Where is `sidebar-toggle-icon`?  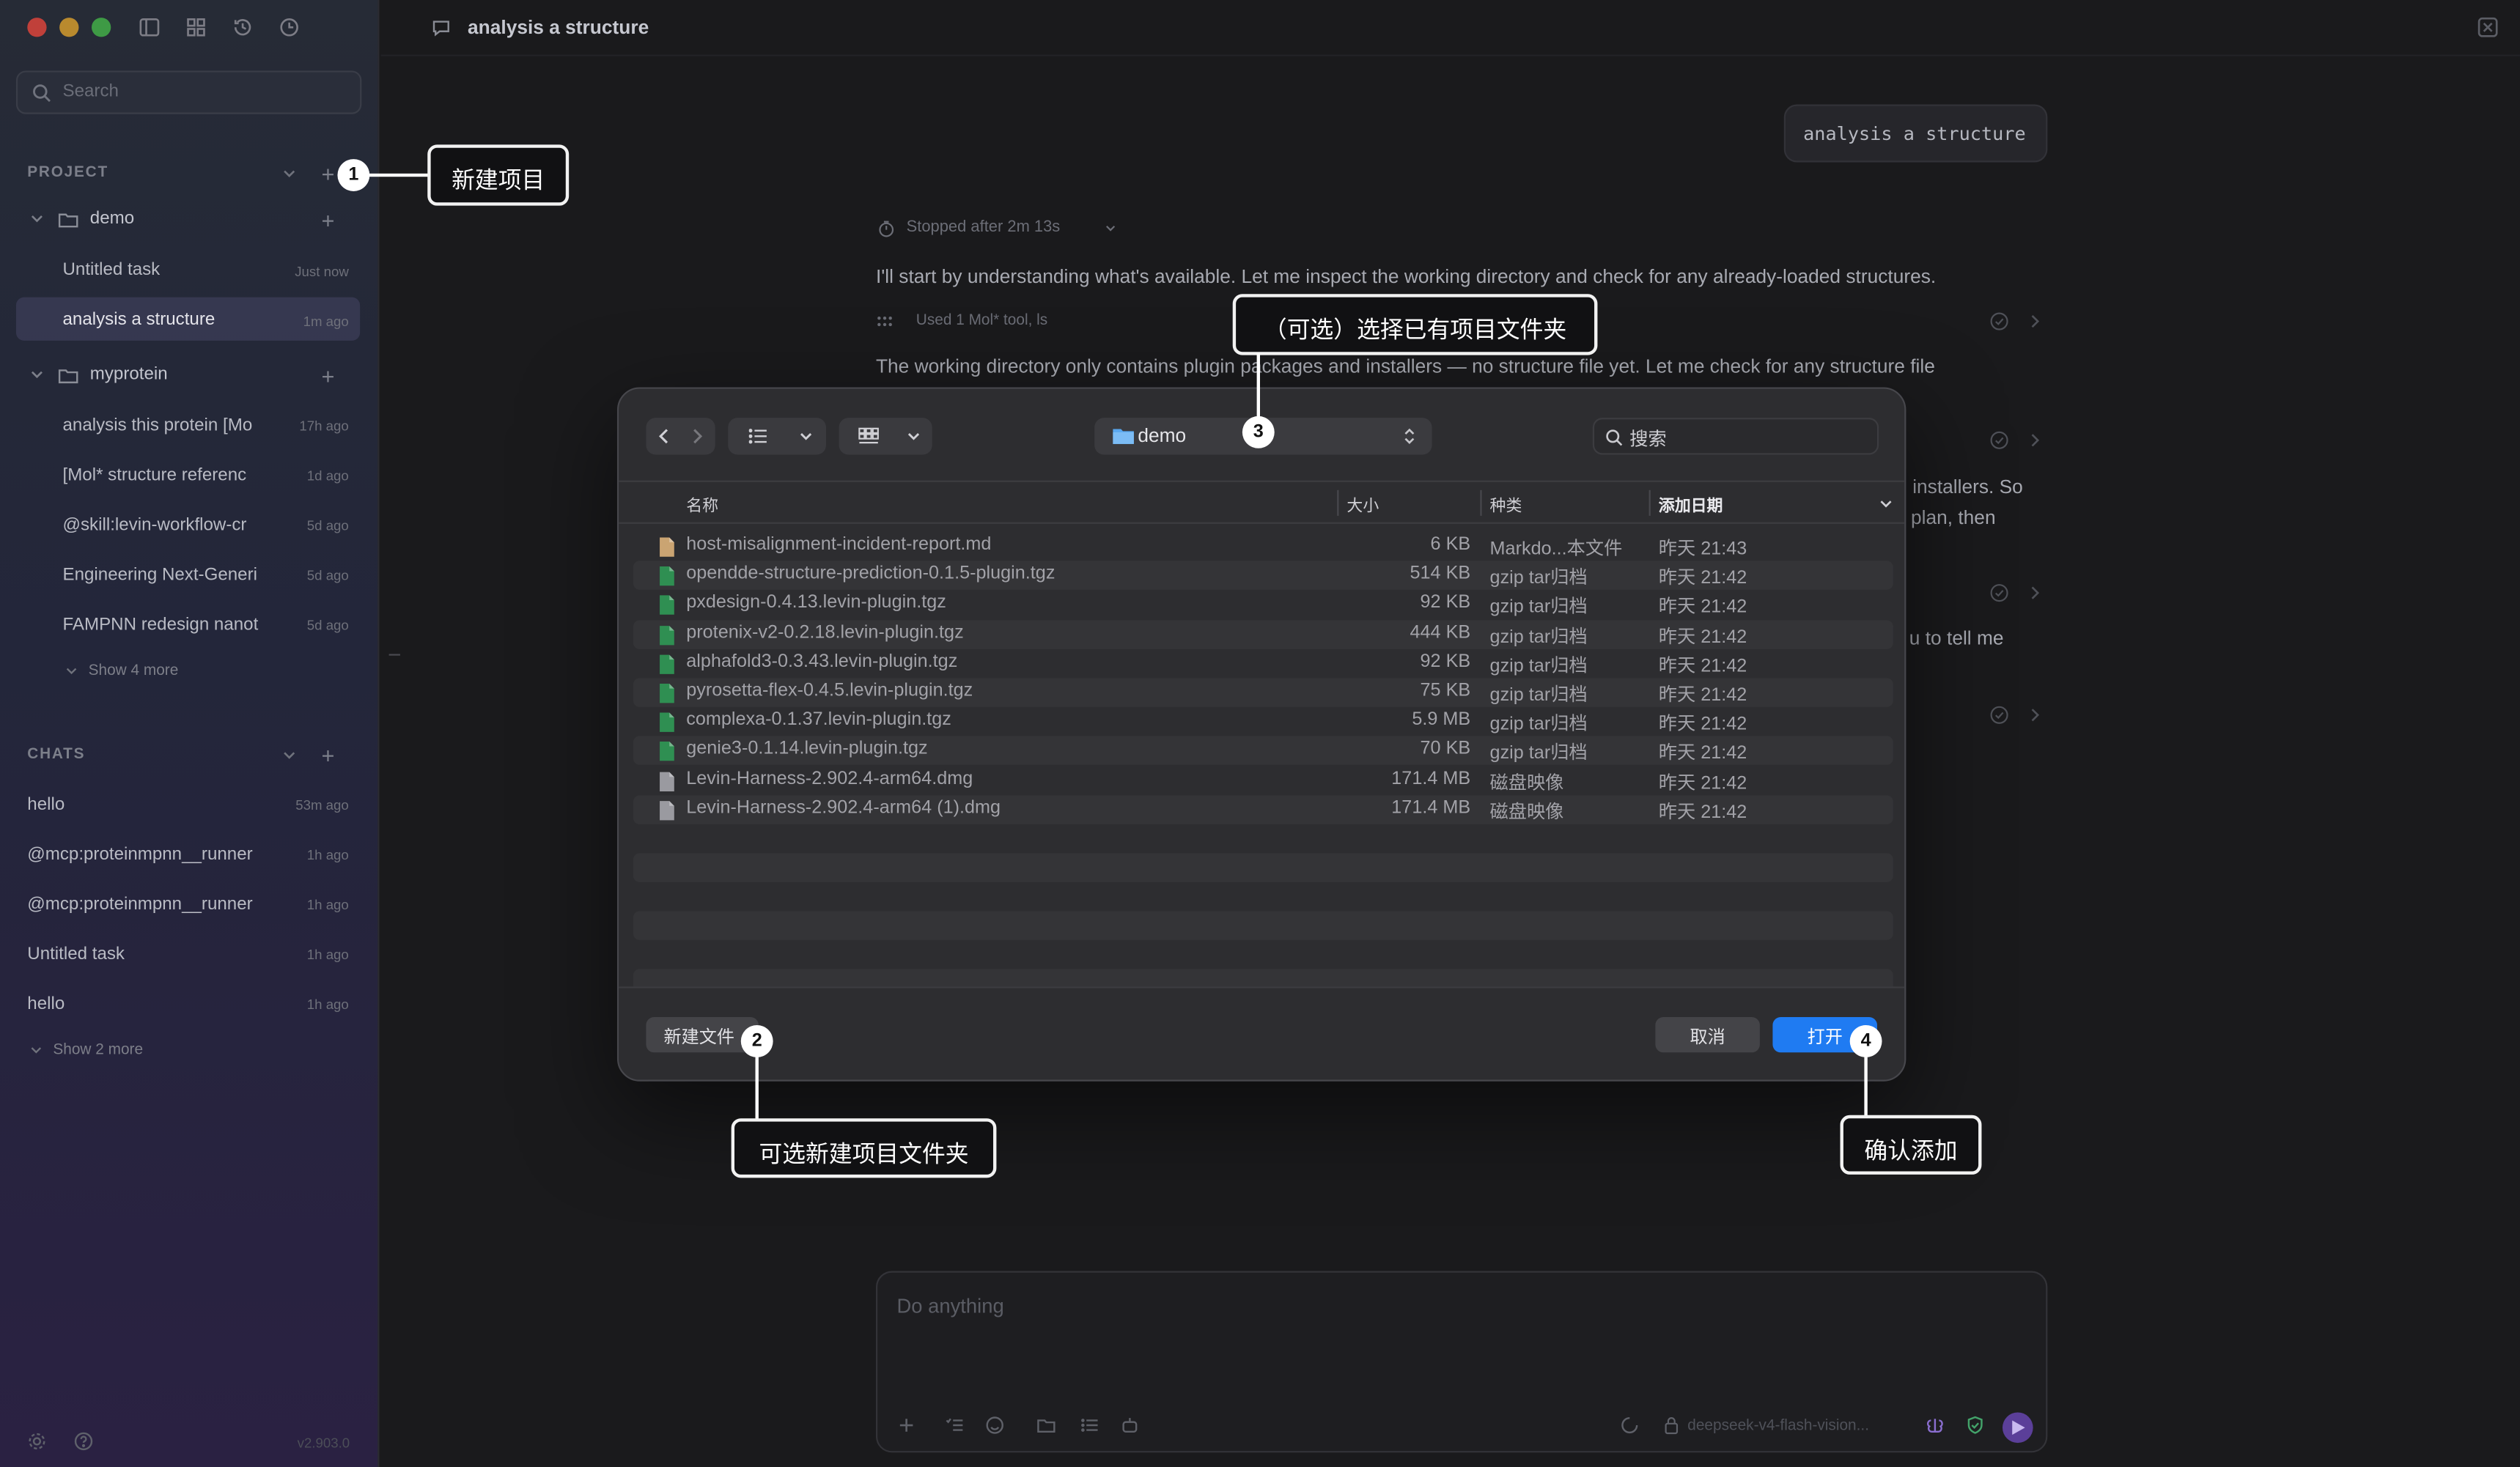 sidebar-toggle-icon is located at coordinates (150, 27).